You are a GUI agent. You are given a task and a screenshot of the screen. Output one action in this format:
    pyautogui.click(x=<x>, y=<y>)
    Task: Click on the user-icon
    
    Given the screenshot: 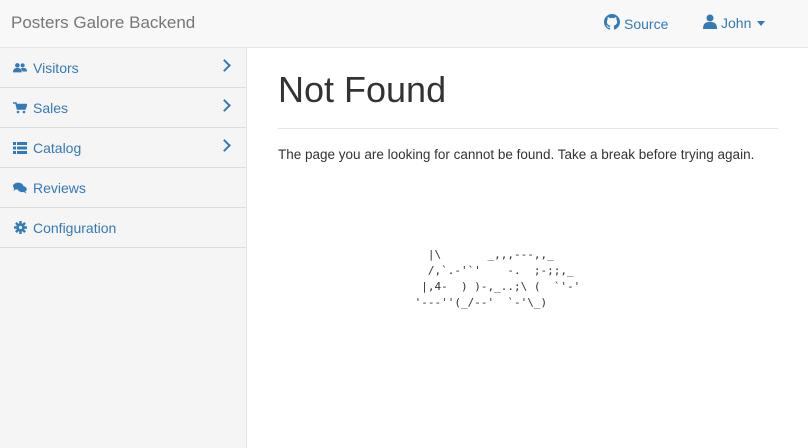 What is the action you would take?
    pyautogui.click(x=710, y=23)
    